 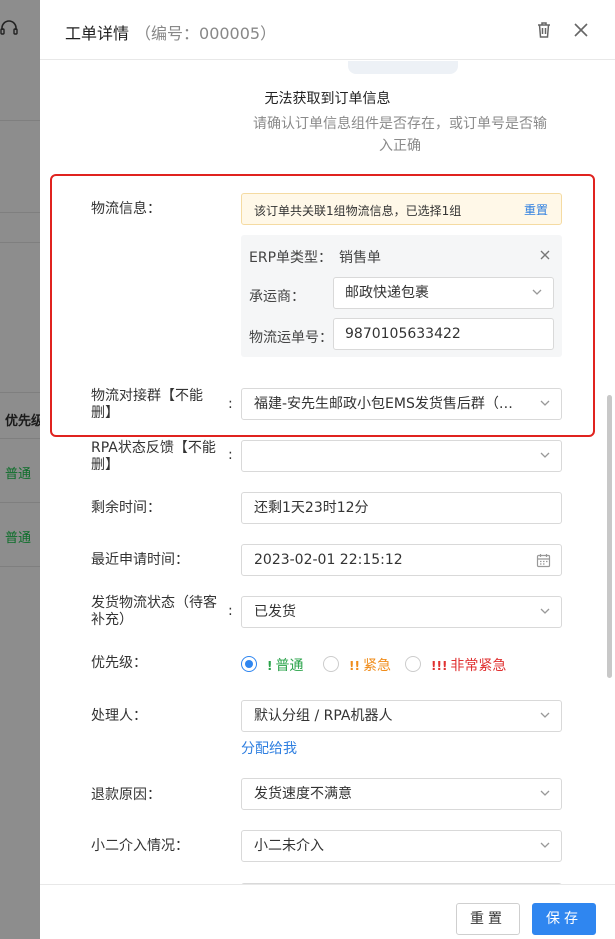 What do you see at coordinates (488, 919) in the screenshot?
I see `reset-button: 重置` at bounding box center [488, 919].